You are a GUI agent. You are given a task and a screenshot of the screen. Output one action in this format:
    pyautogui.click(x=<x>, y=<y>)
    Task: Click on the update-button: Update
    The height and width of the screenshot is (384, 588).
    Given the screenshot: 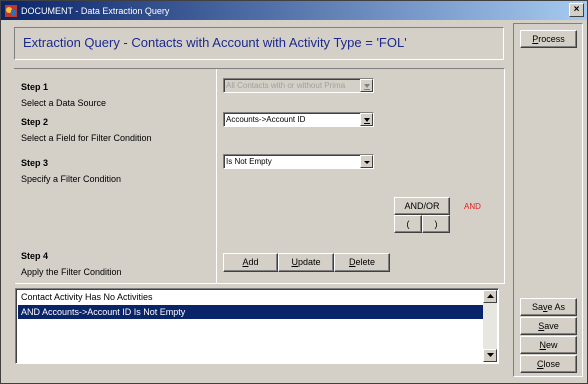 What is the action you would take?
    pyautogui.click(x=306, y=262)
    